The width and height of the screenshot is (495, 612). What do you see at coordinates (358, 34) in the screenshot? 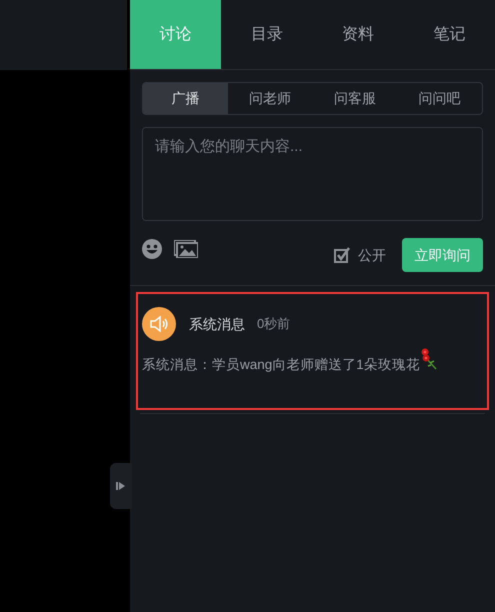
I see `tab: 资料` at bounding box center [358, 34].